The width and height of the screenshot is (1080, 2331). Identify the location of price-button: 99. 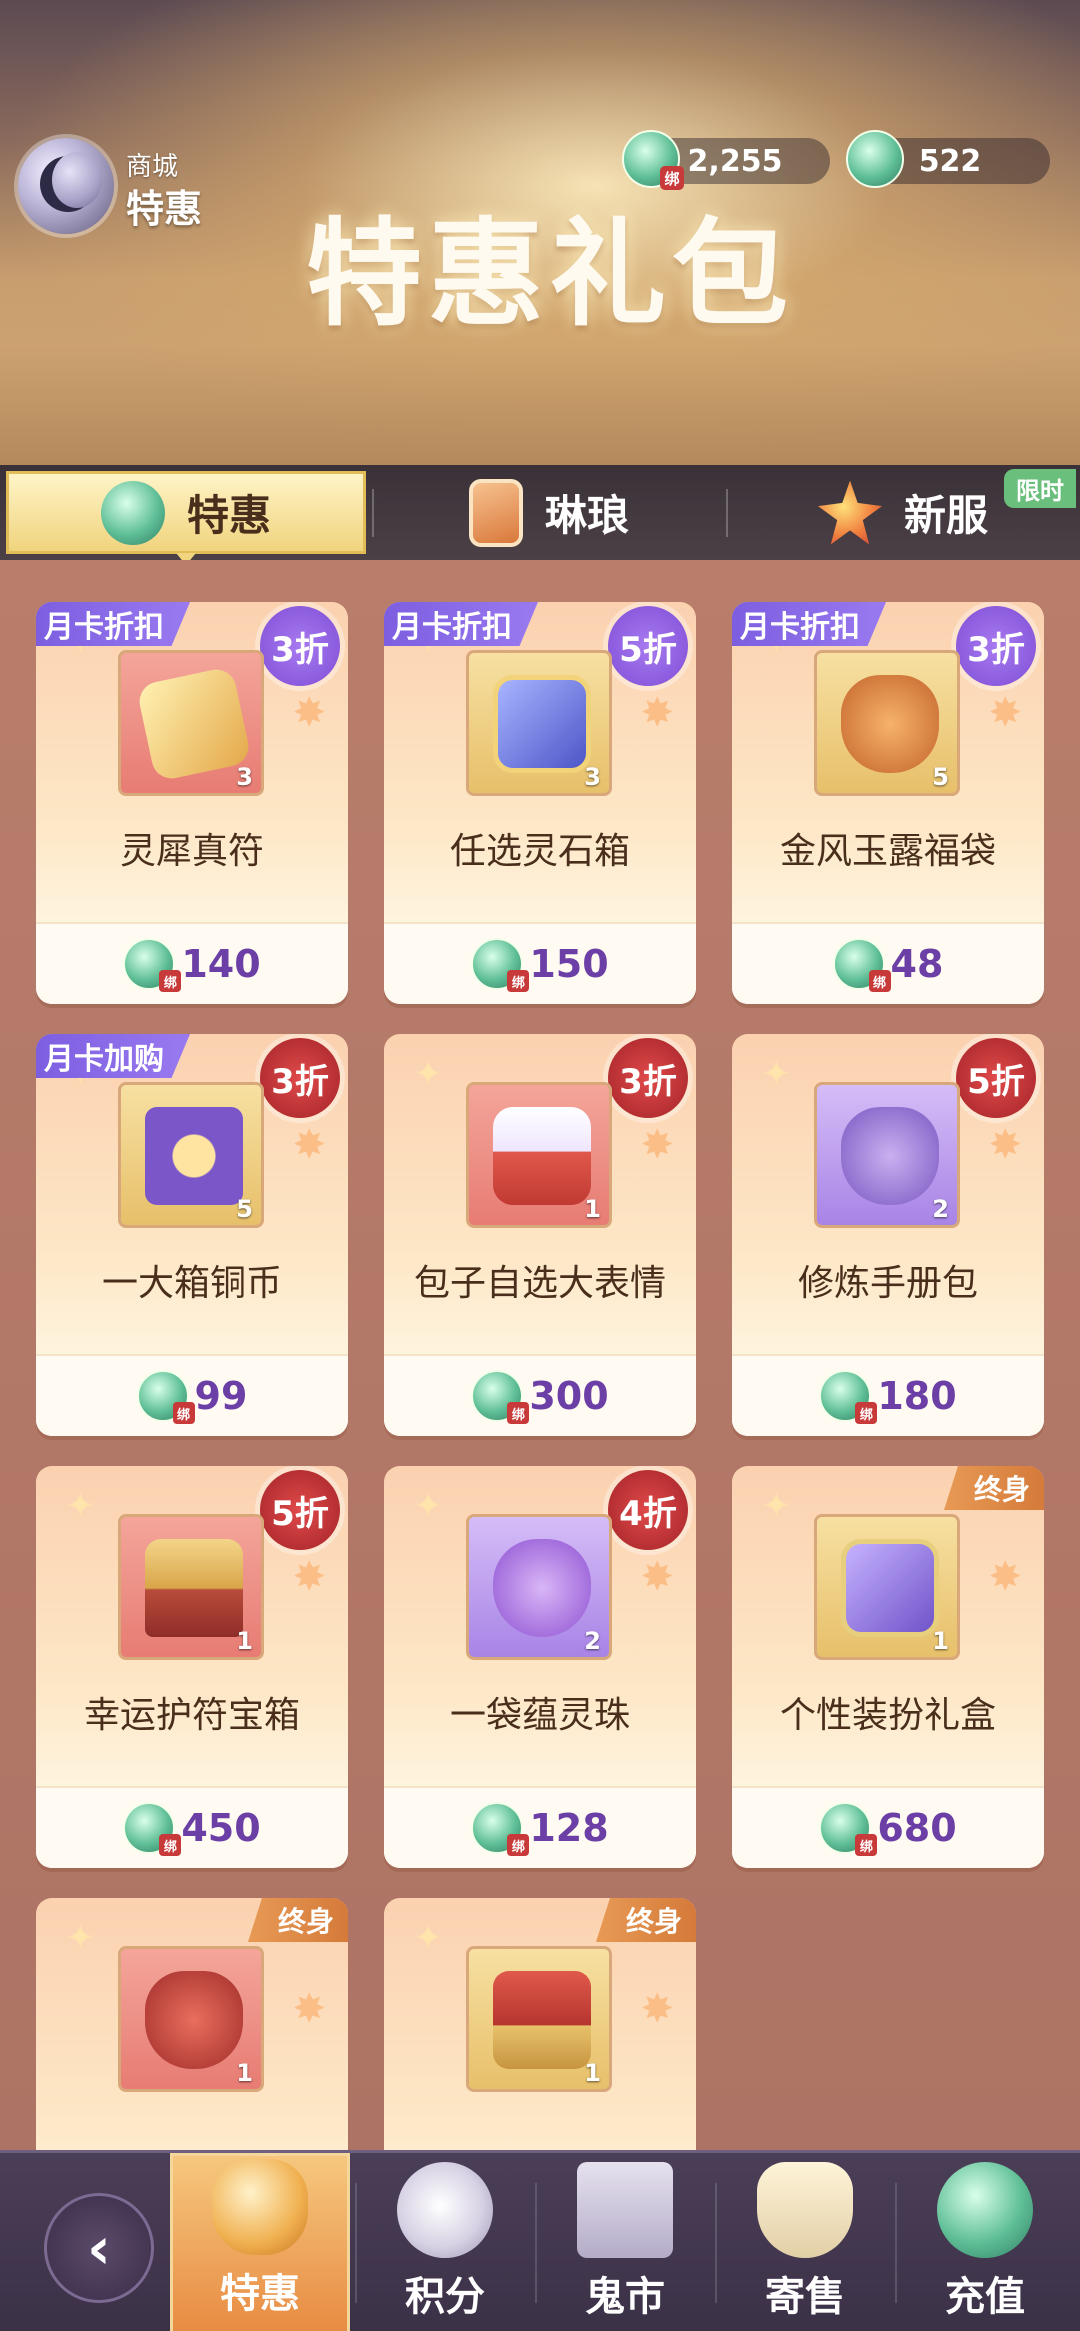
(192, 1395).